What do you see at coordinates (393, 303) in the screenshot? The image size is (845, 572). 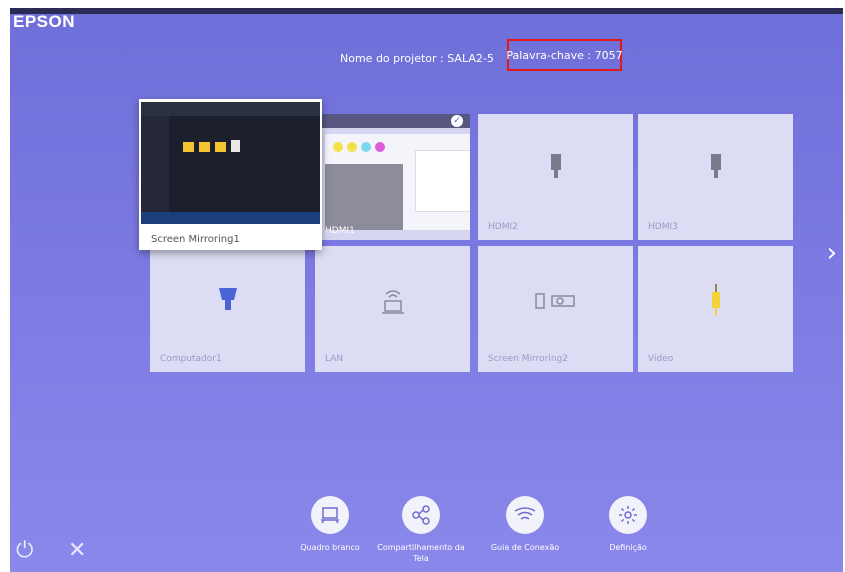 I see `network-computer-icon` at bounding box center [393, 303].